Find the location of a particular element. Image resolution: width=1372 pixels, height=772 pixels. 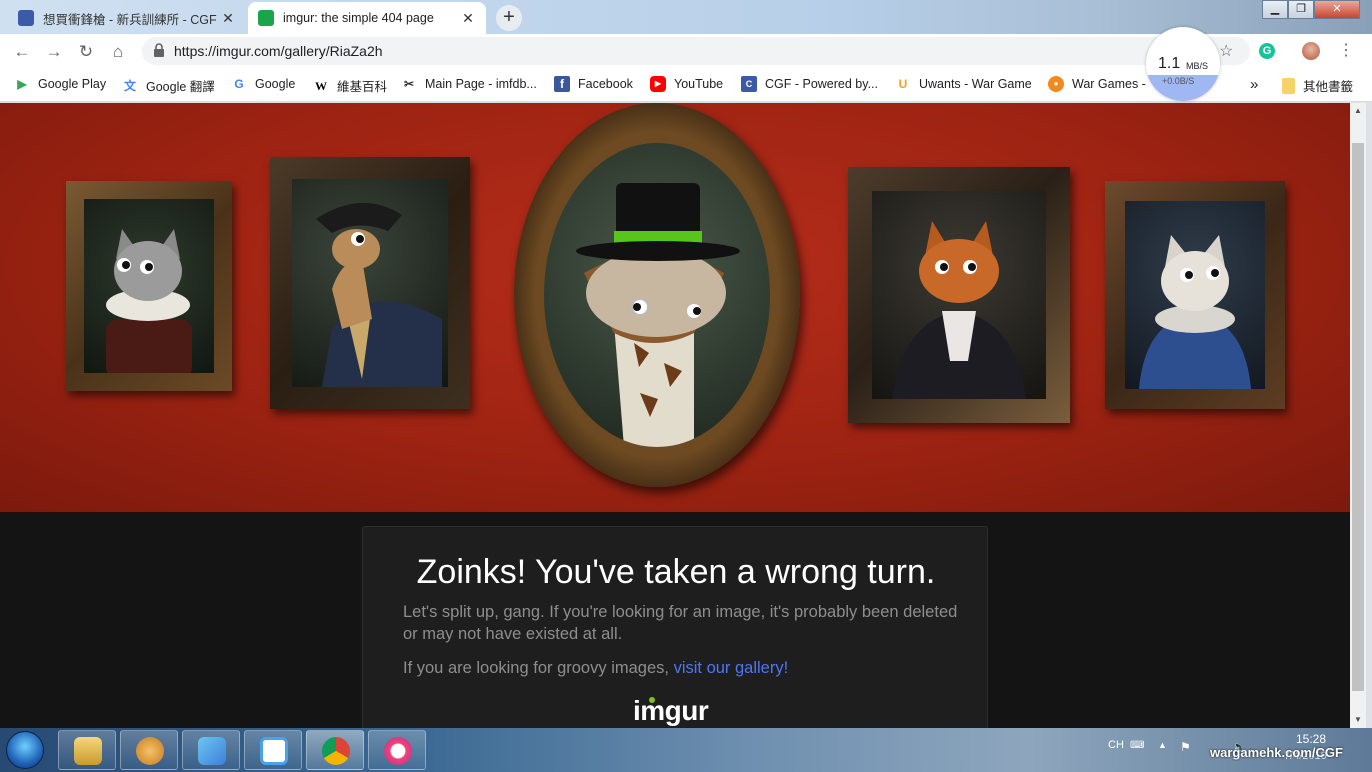

scrollbar-thumb is located at coordinates (1358, 417).